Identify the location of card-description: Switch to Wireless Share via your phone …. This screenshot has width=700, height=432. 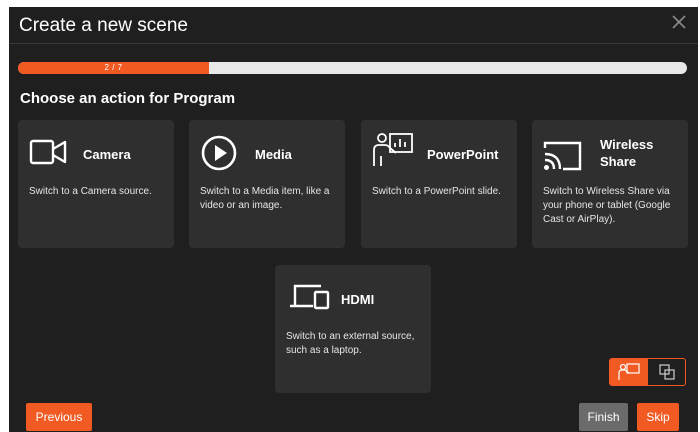
(607, 205).